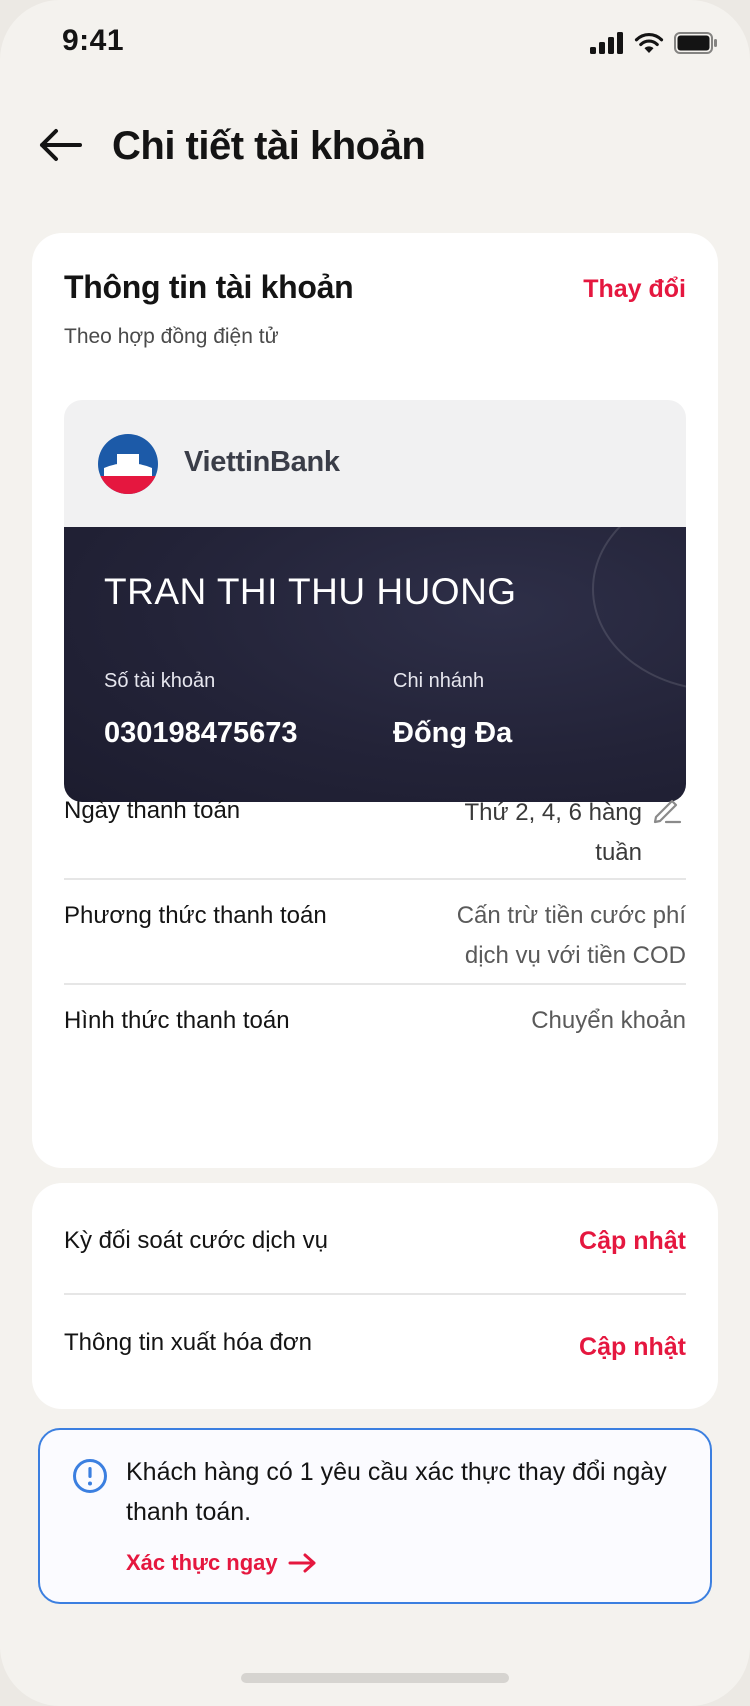 This screenshot has width=750, height=1706. I want to click on account-holder-name: TRAN THI THU HUONG, so click(310, 591).